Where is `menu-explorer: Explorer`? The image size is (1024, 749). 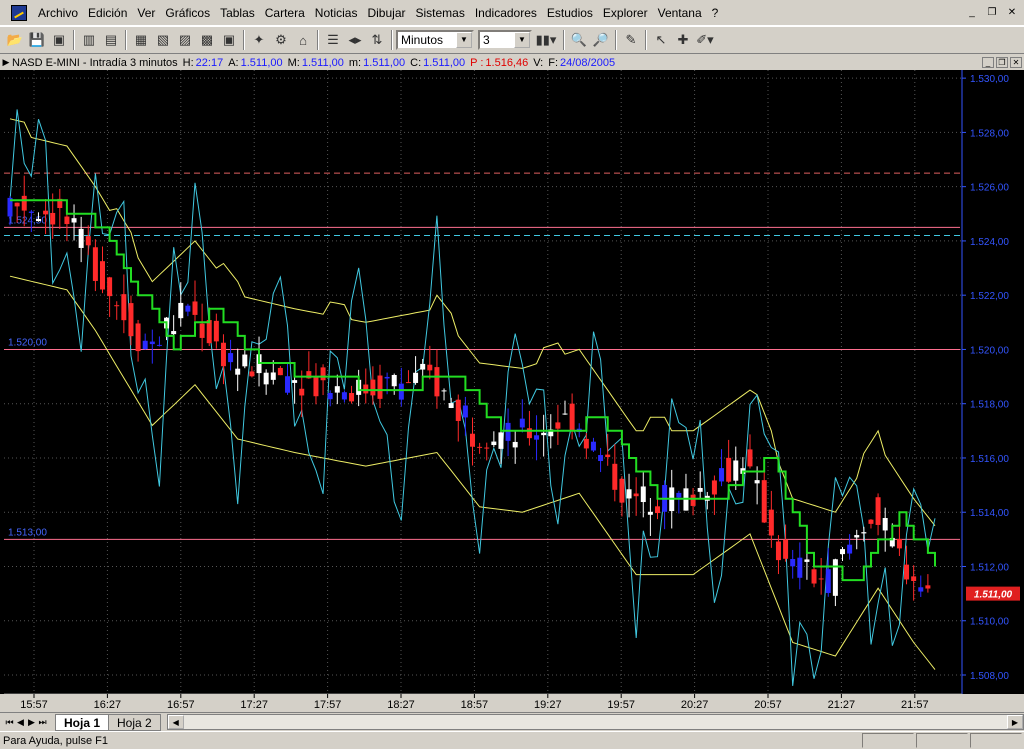 menu-explorer: Explorer is located at coordinates (625, 13).